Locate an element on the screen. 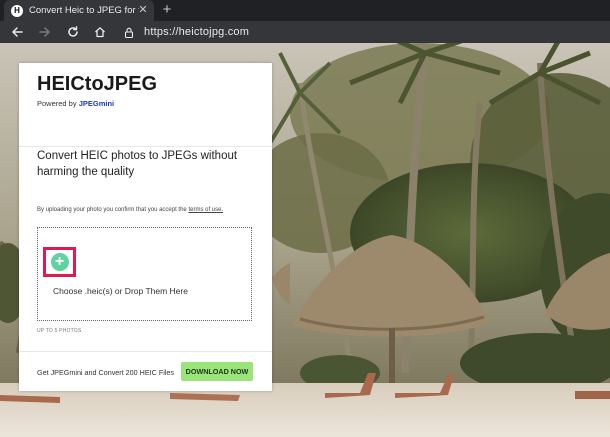 This screenshot has width=610, height=437. back-button is located at coordinates (17, 32).